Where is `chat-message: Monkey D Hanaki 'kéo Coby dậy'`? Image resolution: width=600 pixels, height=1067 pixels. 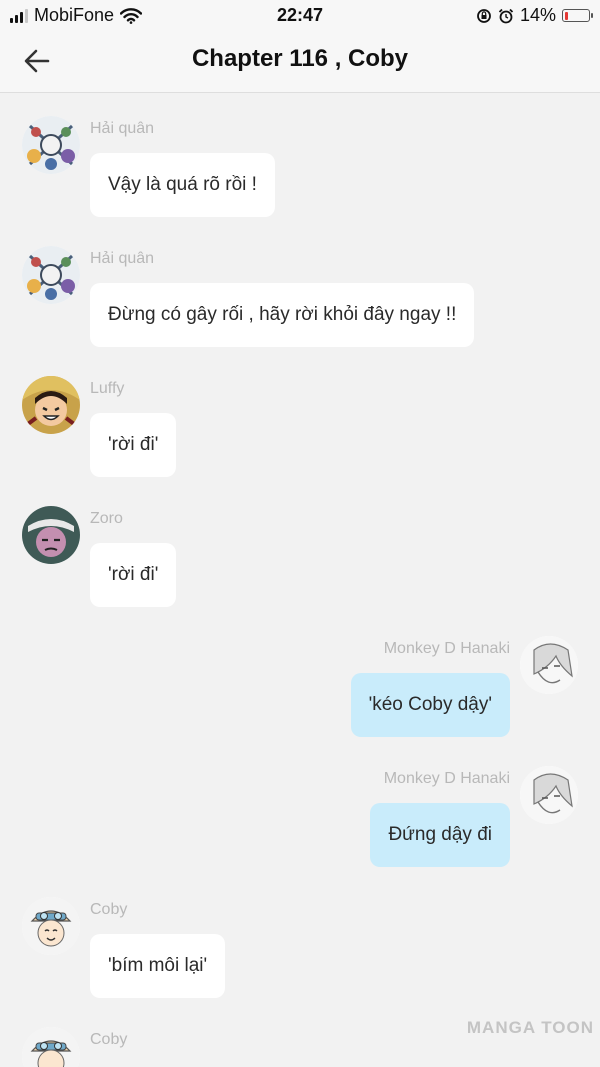 chat-message: Monkey D Hanaki 'kéo Coby dậy' is located at coordinates (300, 678).